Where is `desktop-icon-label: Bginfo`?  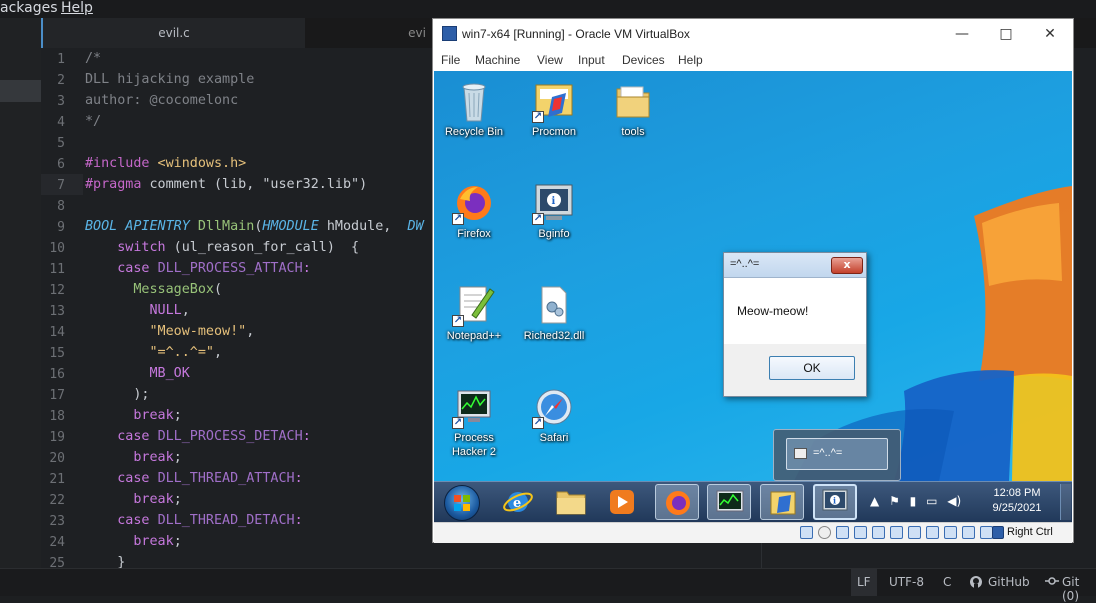 desktop-icon-label: Bginfo is located at coordinates (554, 234).